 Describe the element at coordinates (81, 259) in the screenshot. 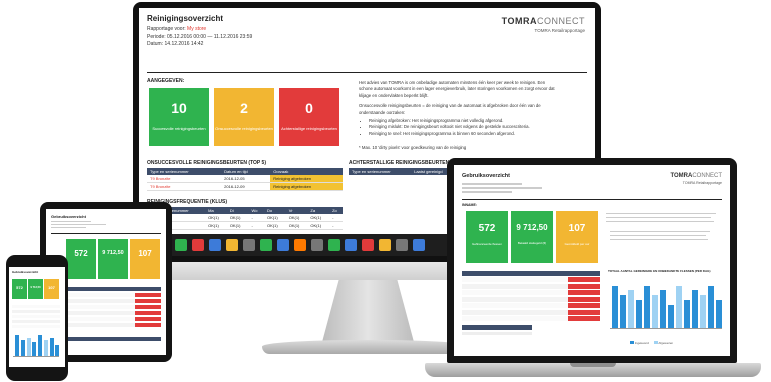

I see `tablet-kpi-flessen: 572` at that location.